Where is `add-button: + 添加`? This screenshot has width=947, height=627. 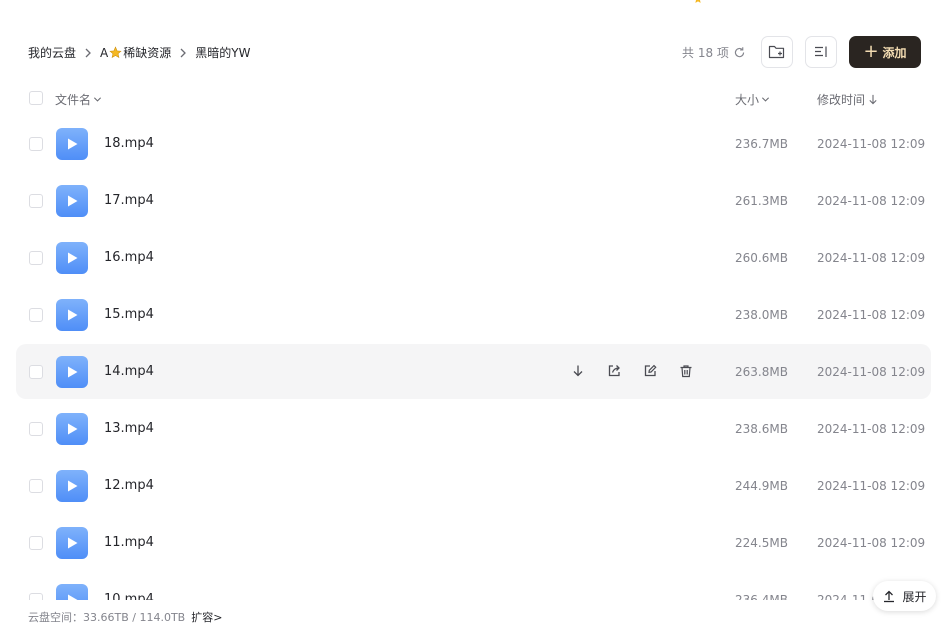
add-button: + 添加 is located at coordinates (885, 52).